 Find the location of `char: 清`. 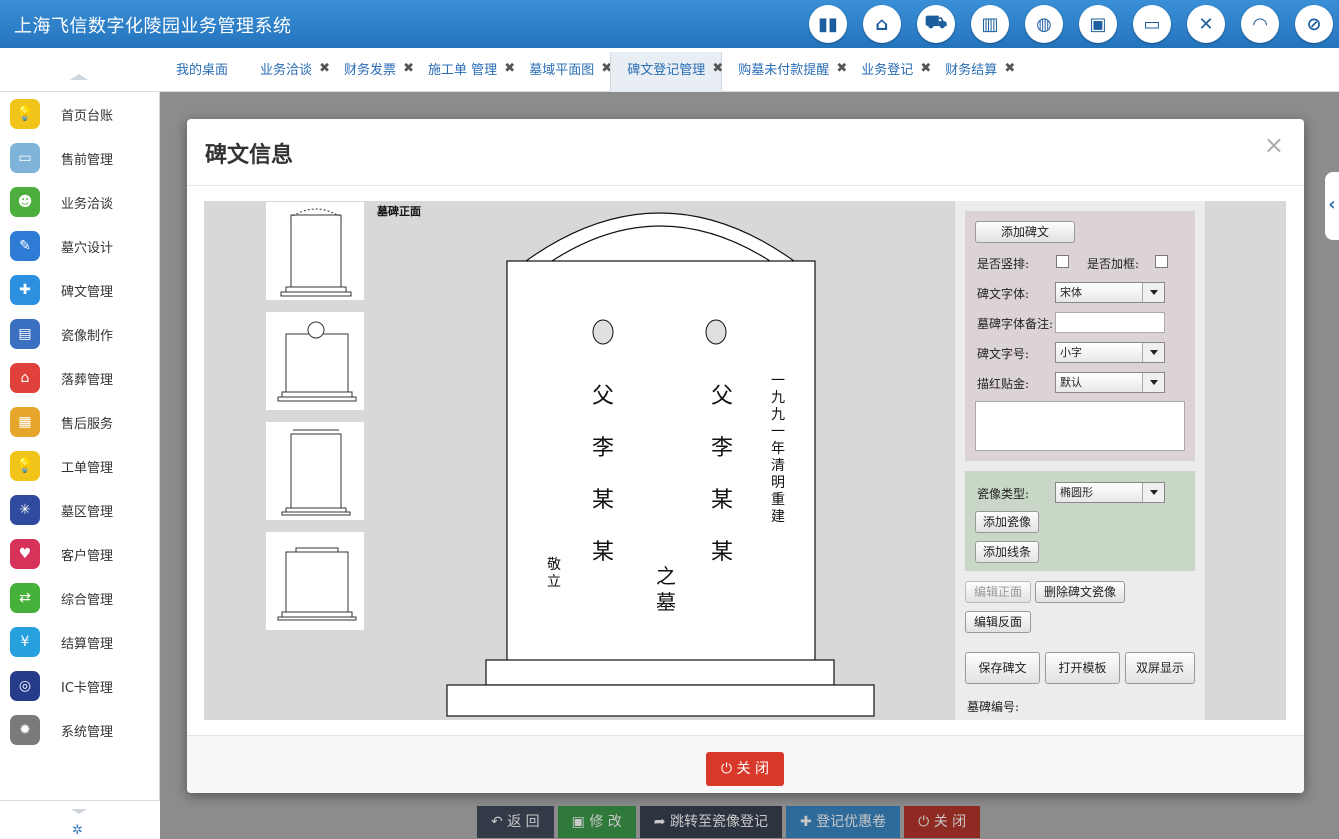

char: 清 is located at coordinates (778, 466).